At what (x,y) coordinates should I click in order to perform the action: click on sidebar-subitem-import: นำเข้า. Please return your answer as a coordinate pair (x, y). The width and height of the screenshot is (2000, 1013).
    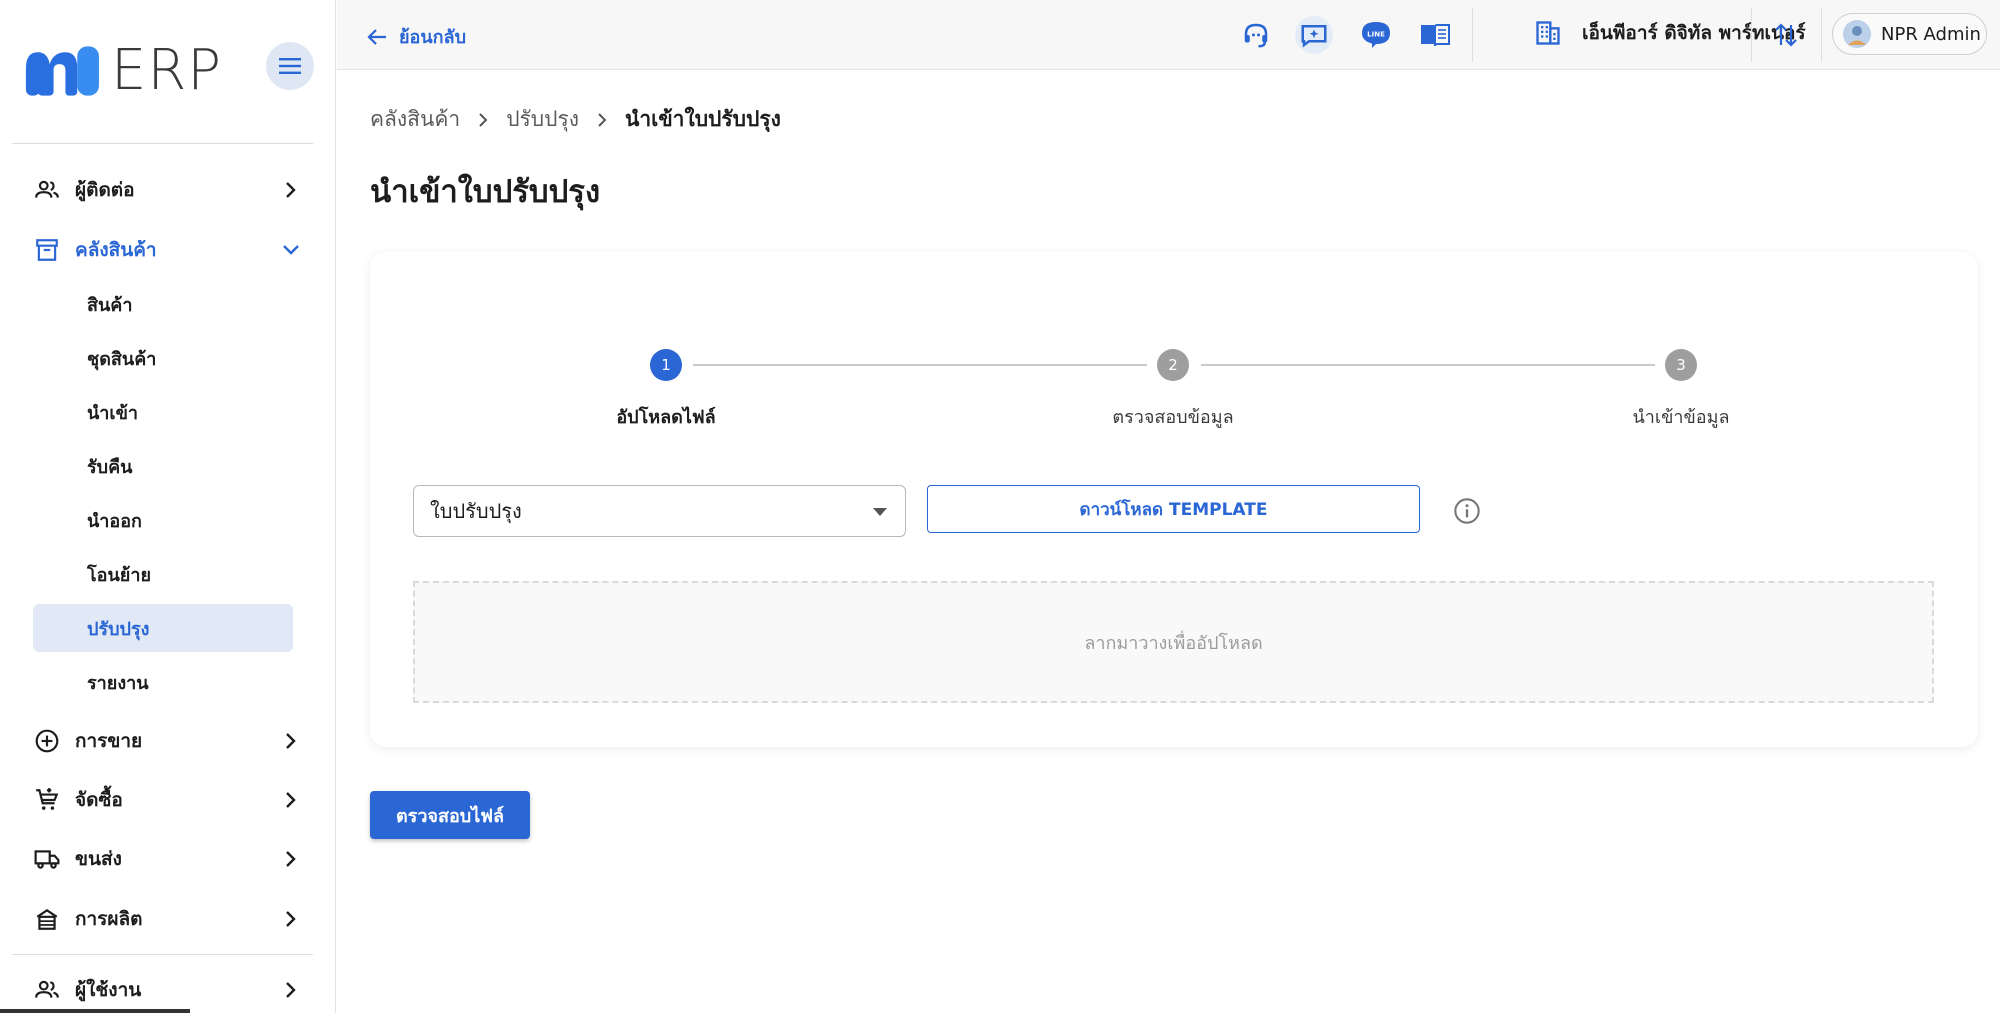
    Looking at the image, I should click on (163, 412).